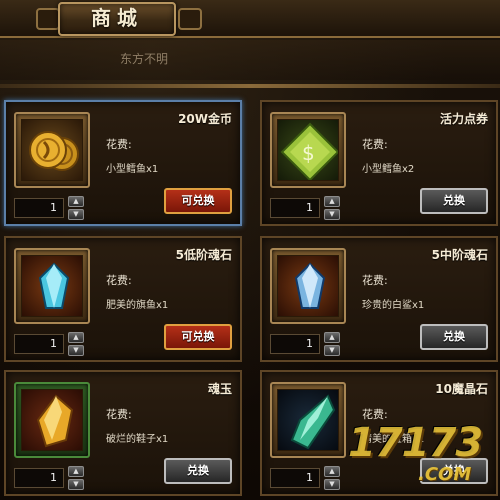 Image resolution: width=500 pixels, height=500 pixels. Describe the element at coordinates (250, 19) in the screenshot. I see `header-bar: 商城` at that location.